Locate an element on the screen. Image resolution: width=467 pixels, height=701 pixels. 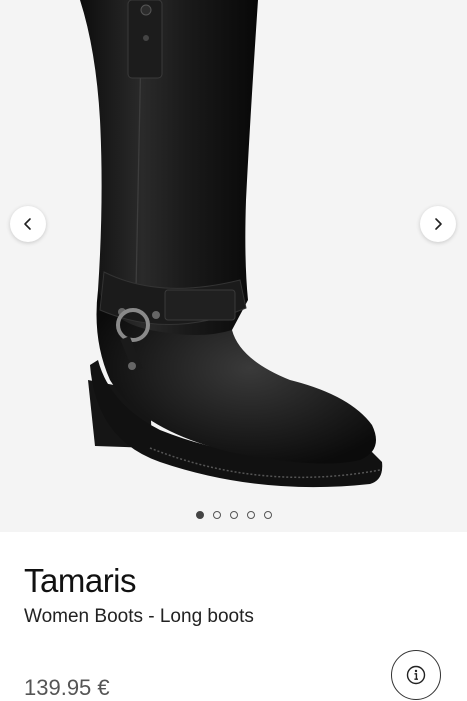
chevron-left-icon is located at coordinates (27, 224).